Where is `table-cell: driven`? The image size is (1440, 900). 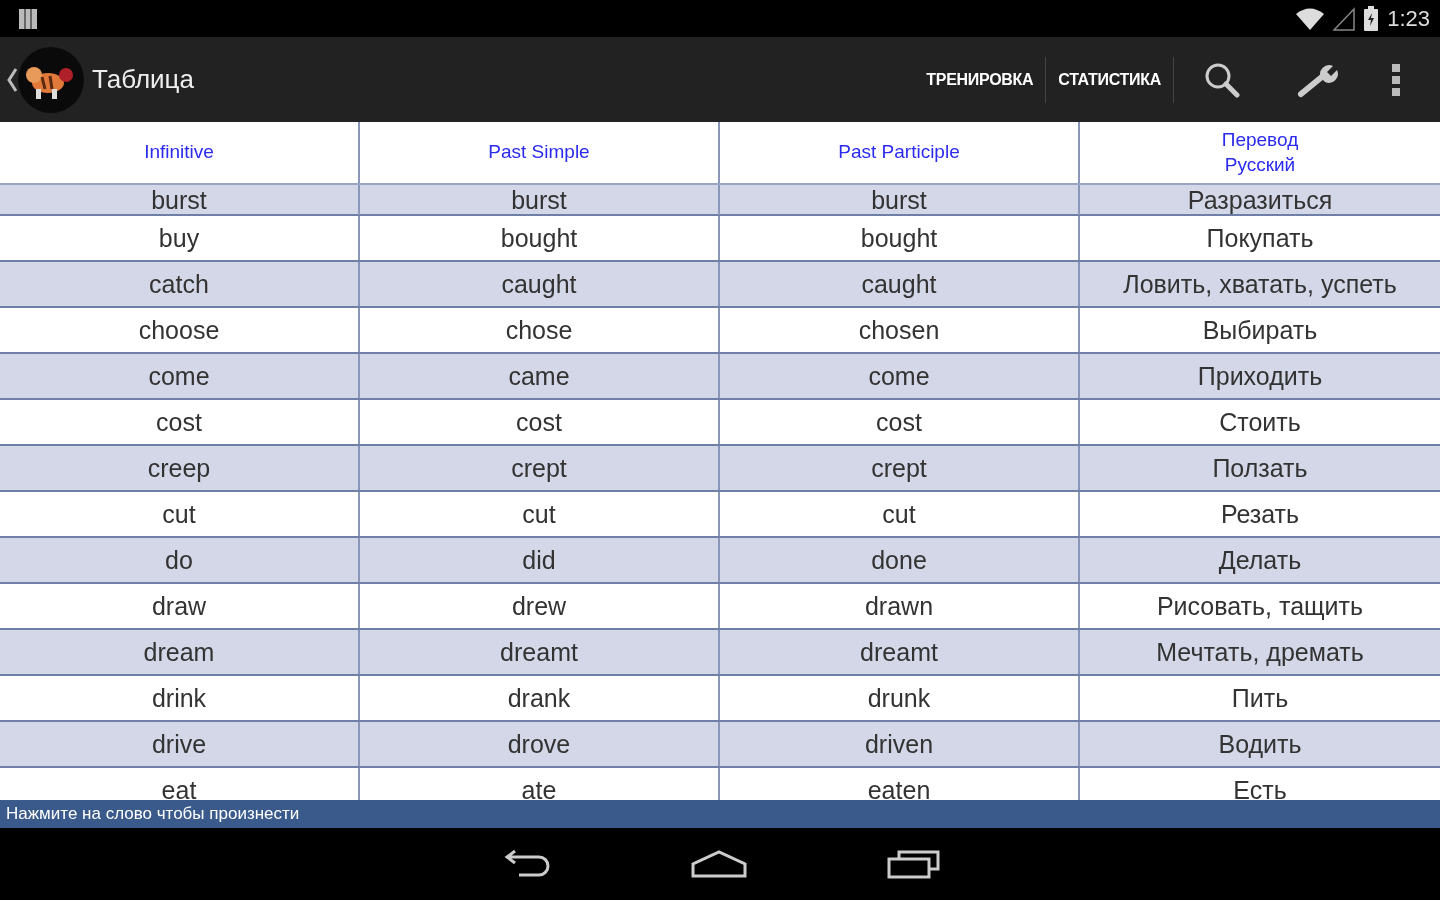
table-cell: driven is located at coordinates (900, 744).